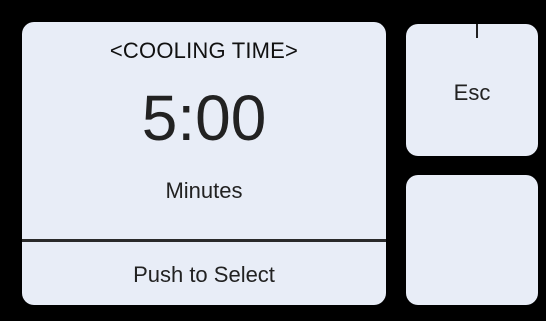 The height and width of the screenshot is (321, 546). Describe the element at coordinates (204, 118) in the screenshot. I see `cooling-time-value: 5:00` at that location.